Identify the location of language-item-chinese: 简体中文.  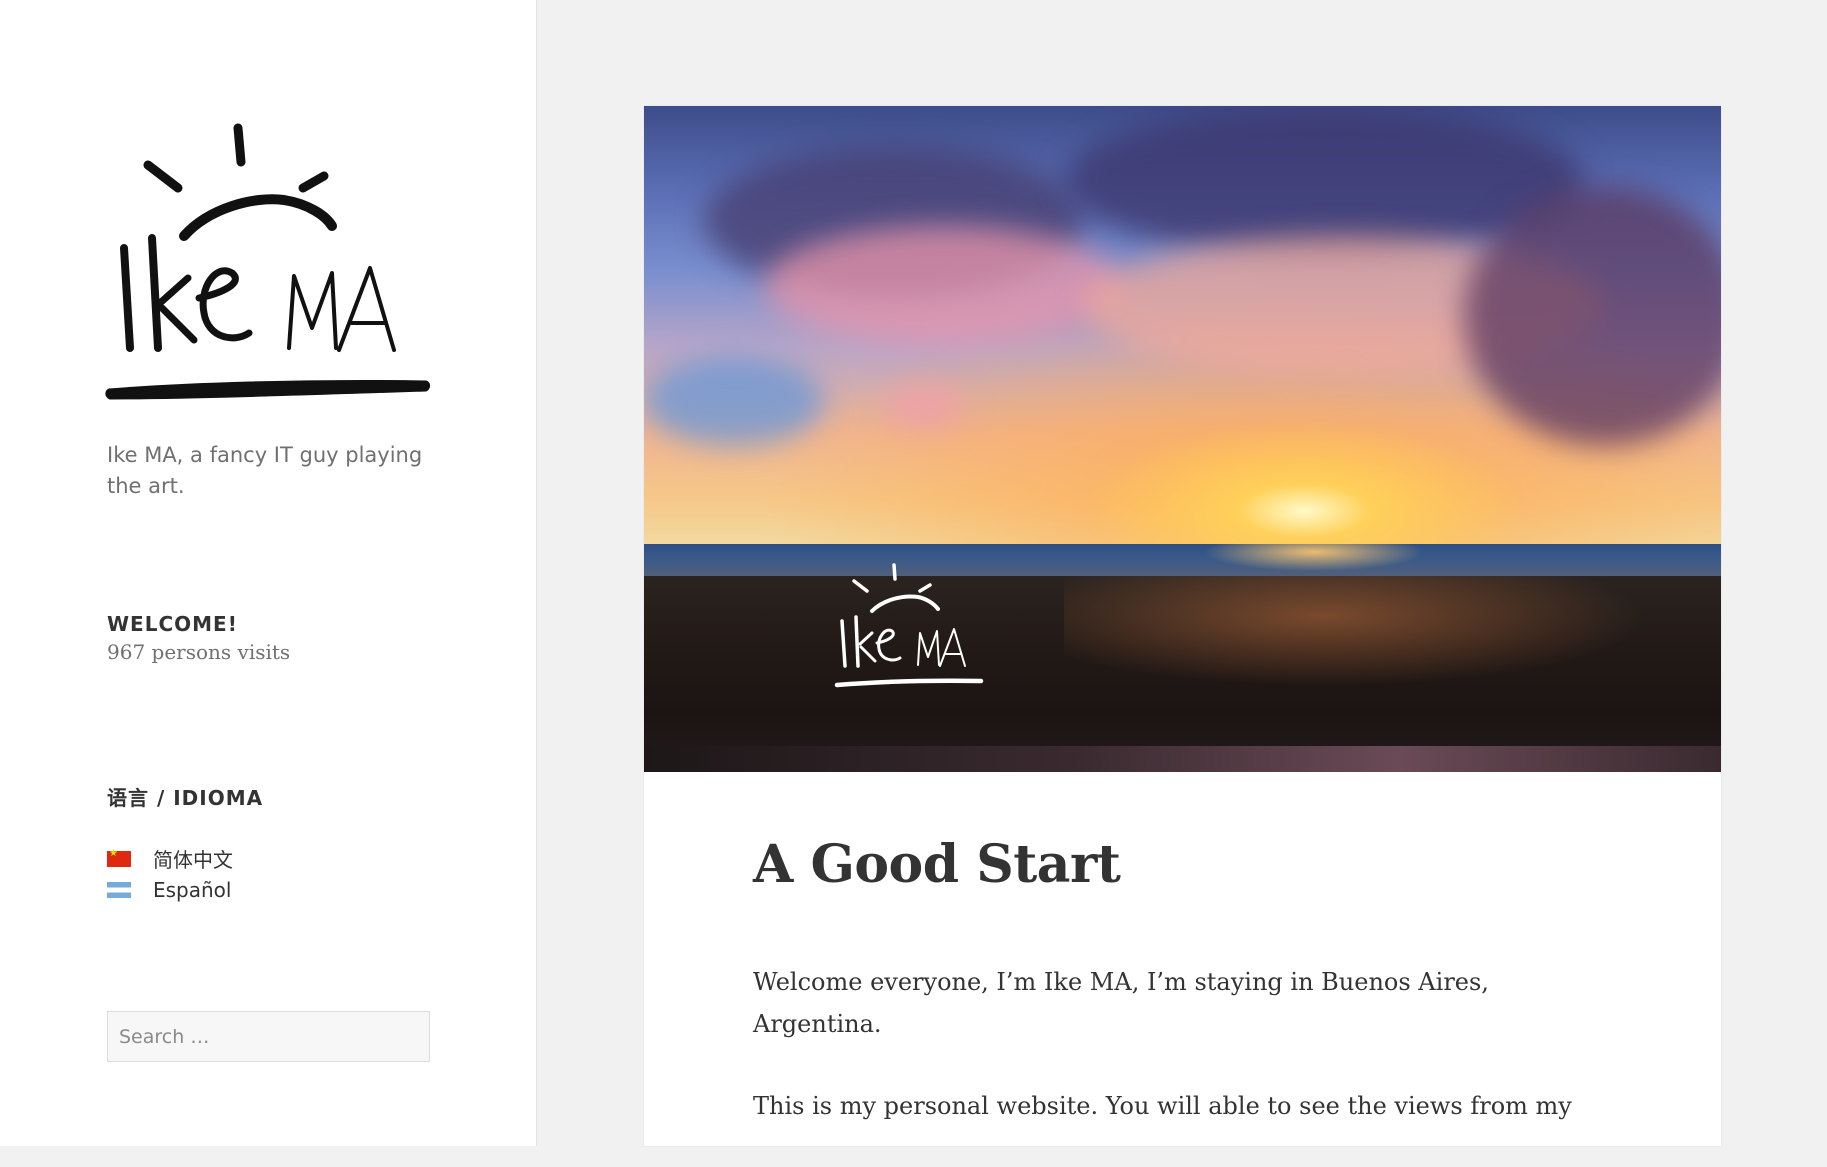
(185, 858).